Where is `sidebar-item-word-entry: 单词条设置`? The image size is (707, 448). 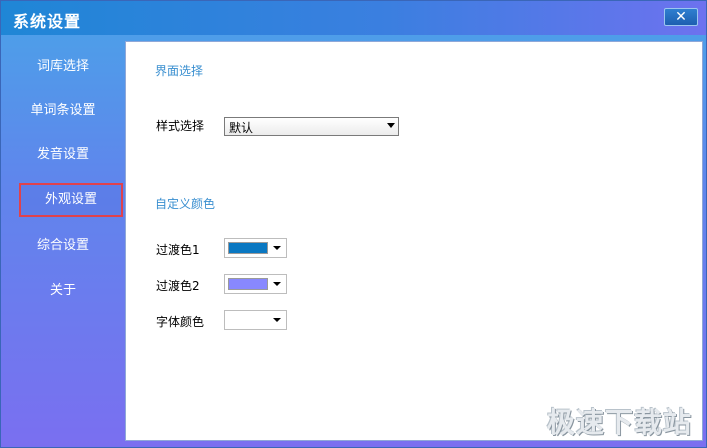
sidebar-item-word-entry: 单词条设置 is located at coordinates (63, 111).